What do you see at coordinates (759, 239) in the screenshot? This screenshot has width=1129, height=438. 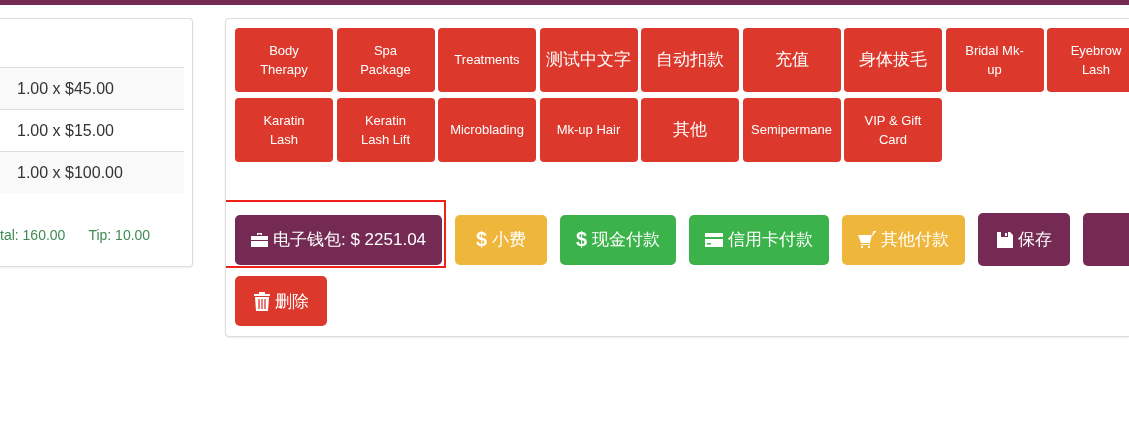 I see `action-button: 信用卡付款` at bounding box center [759, 239].